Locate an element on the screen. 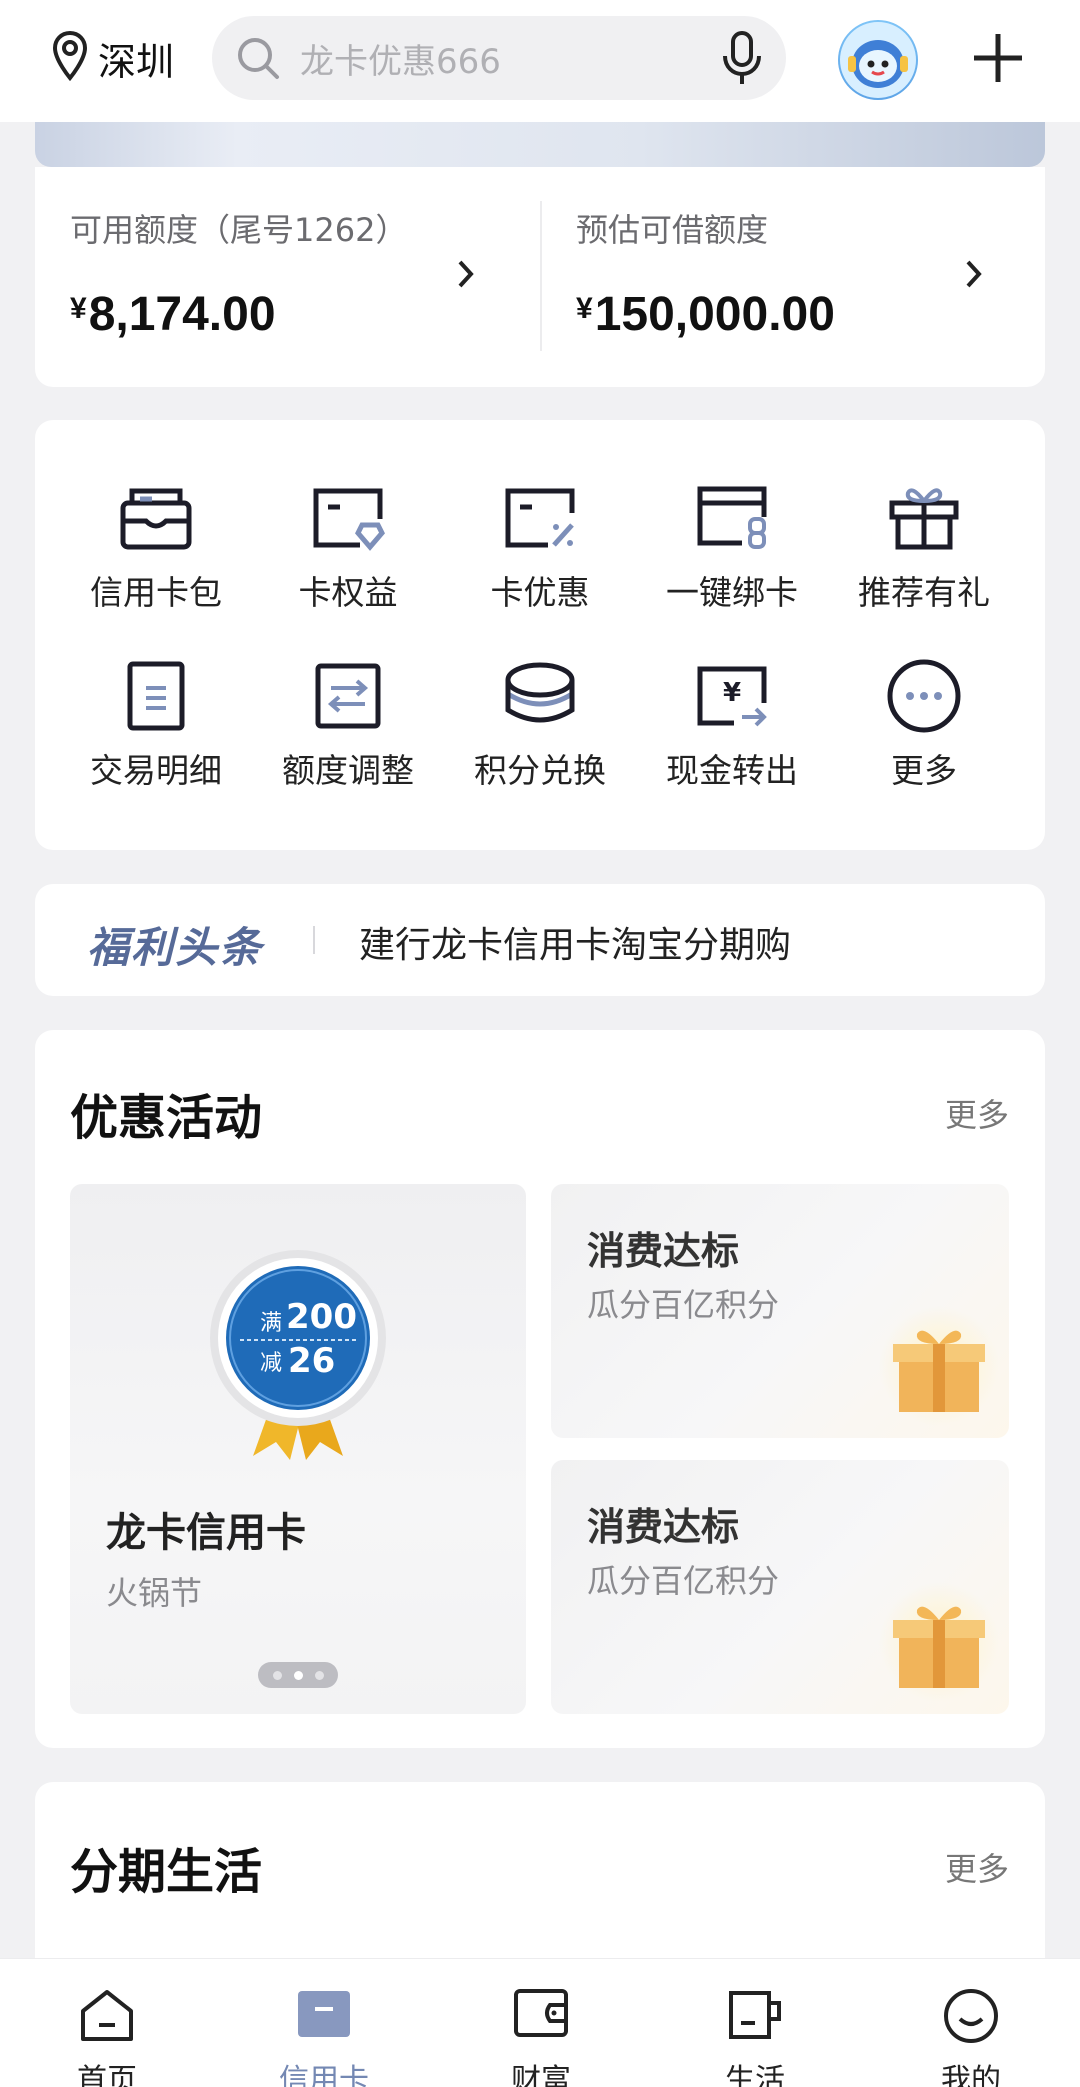 The width and height of the screenshot is (1080, 2087). service-label: 积分兑换 is located at coordinates (540, 770).